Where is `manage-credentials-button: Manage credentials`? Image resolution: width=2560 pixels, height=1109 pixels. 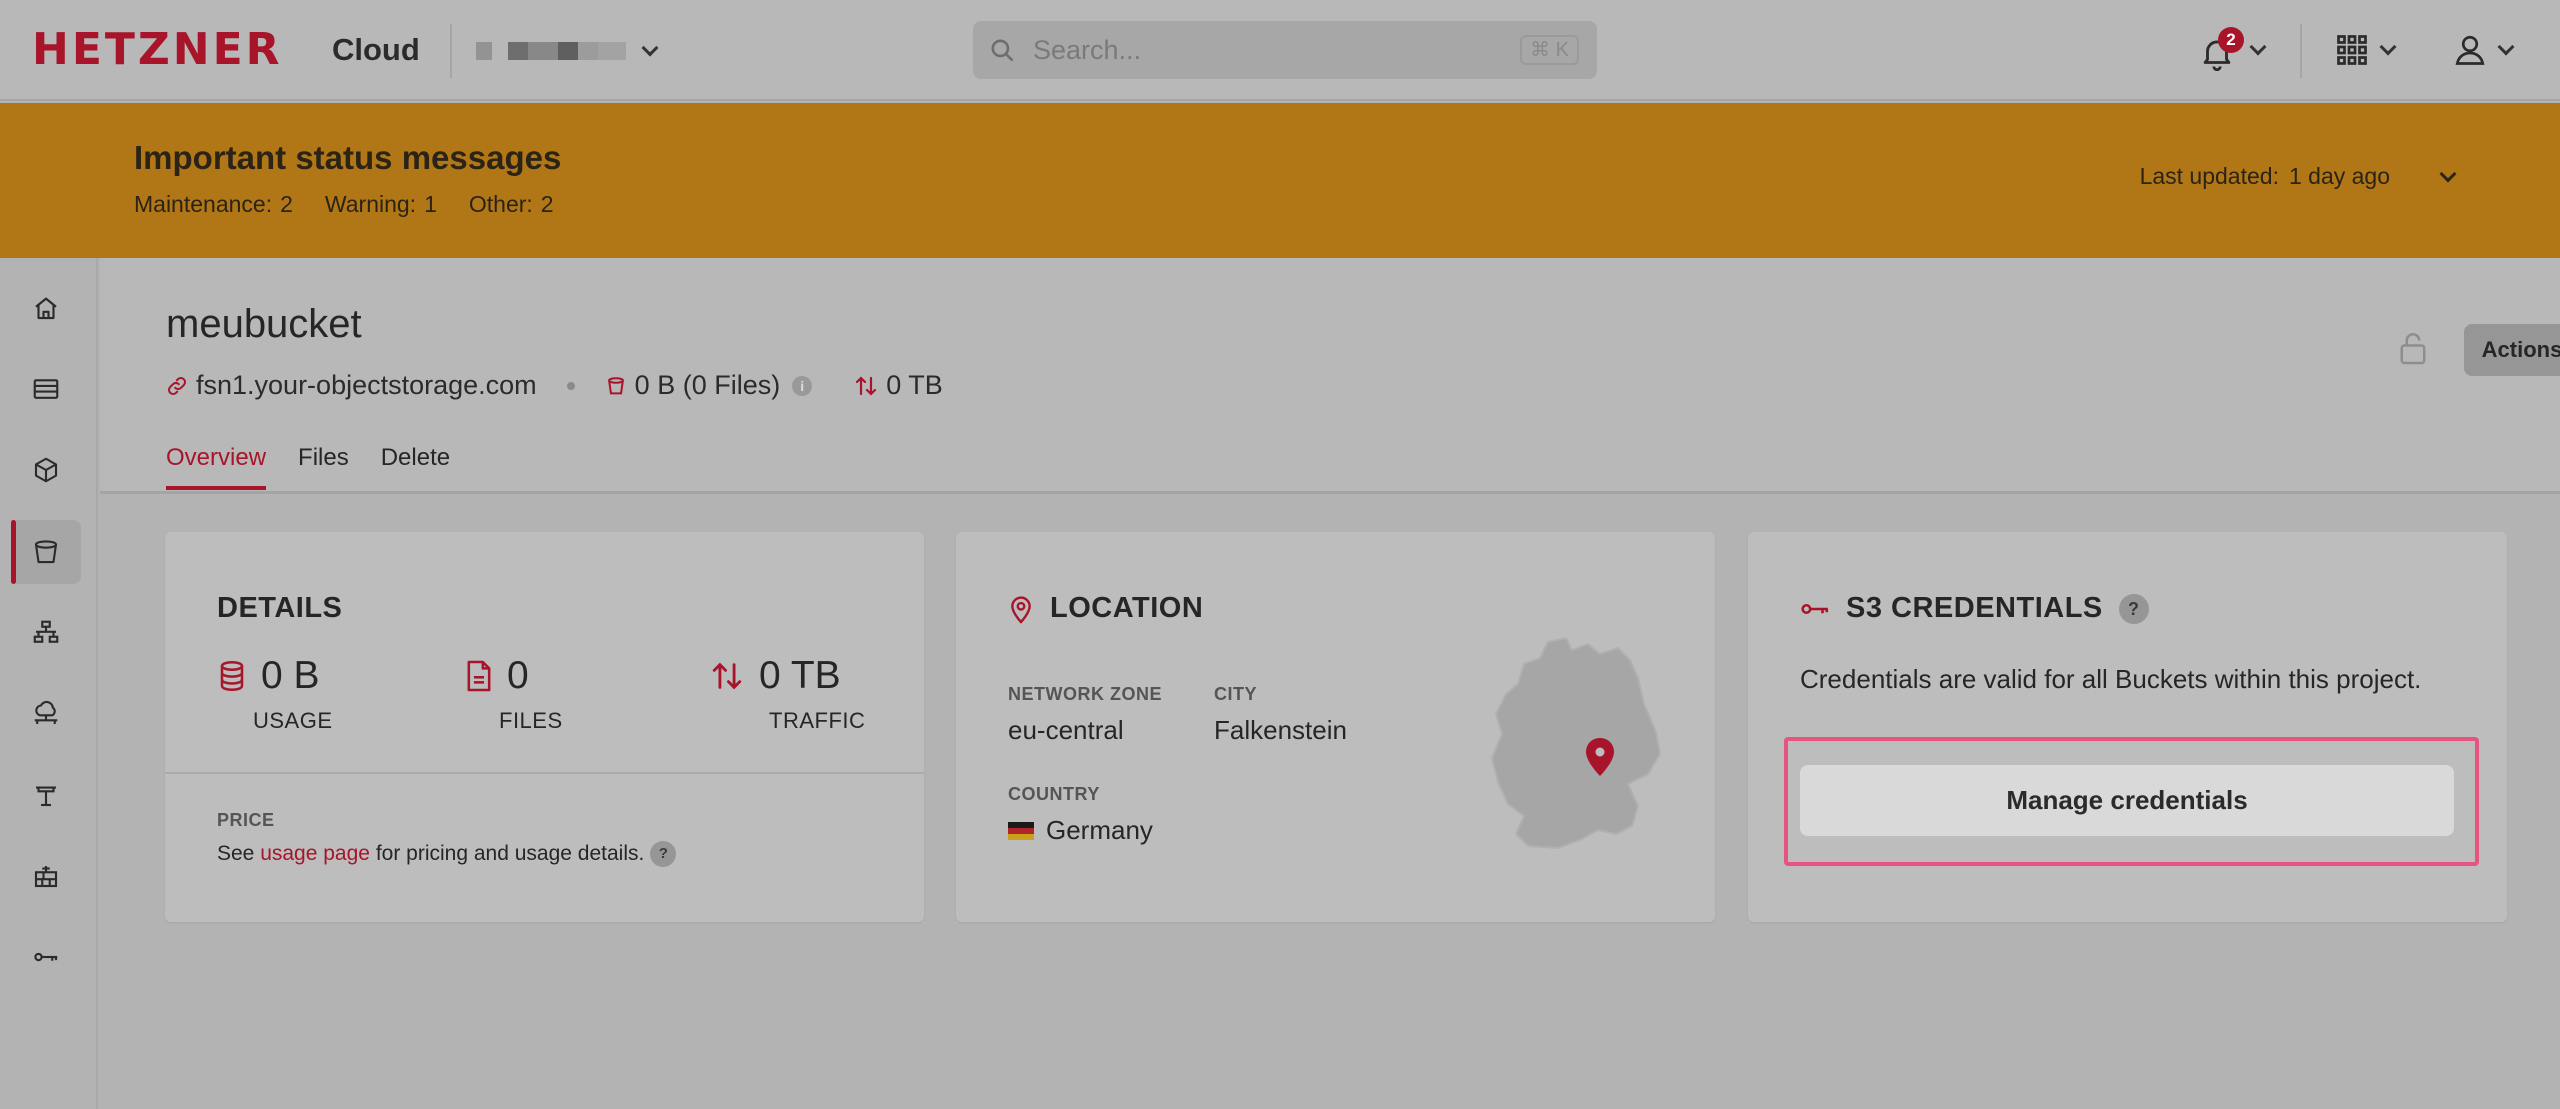 manage-credentials-button: Manage credentials is located at coordinates (2127, 800).